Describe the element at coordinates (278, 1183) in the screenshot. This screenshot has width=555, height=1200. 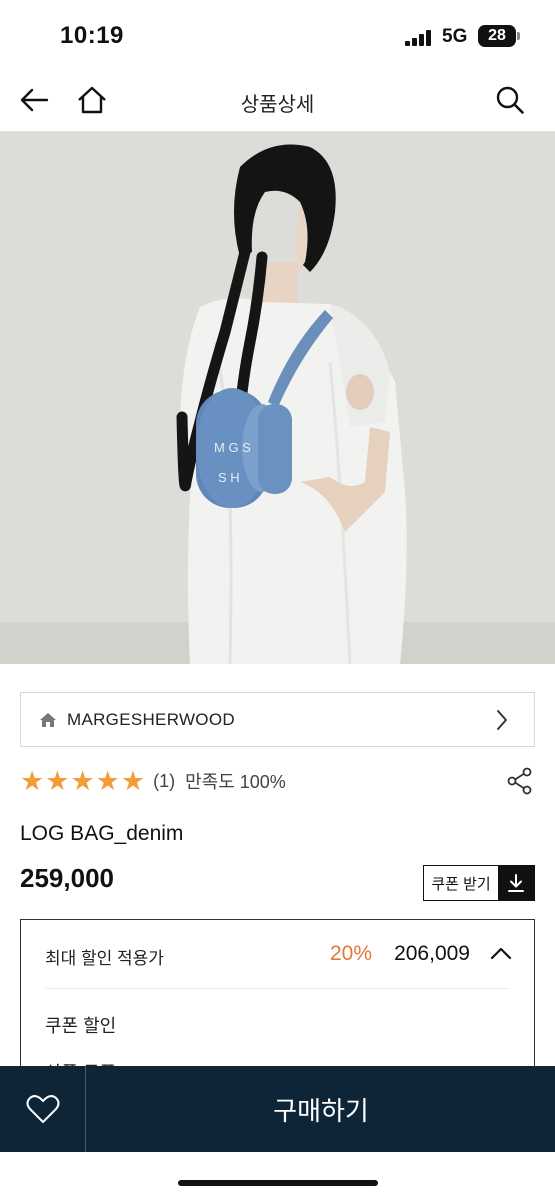
I see `home-indicator` at that location.